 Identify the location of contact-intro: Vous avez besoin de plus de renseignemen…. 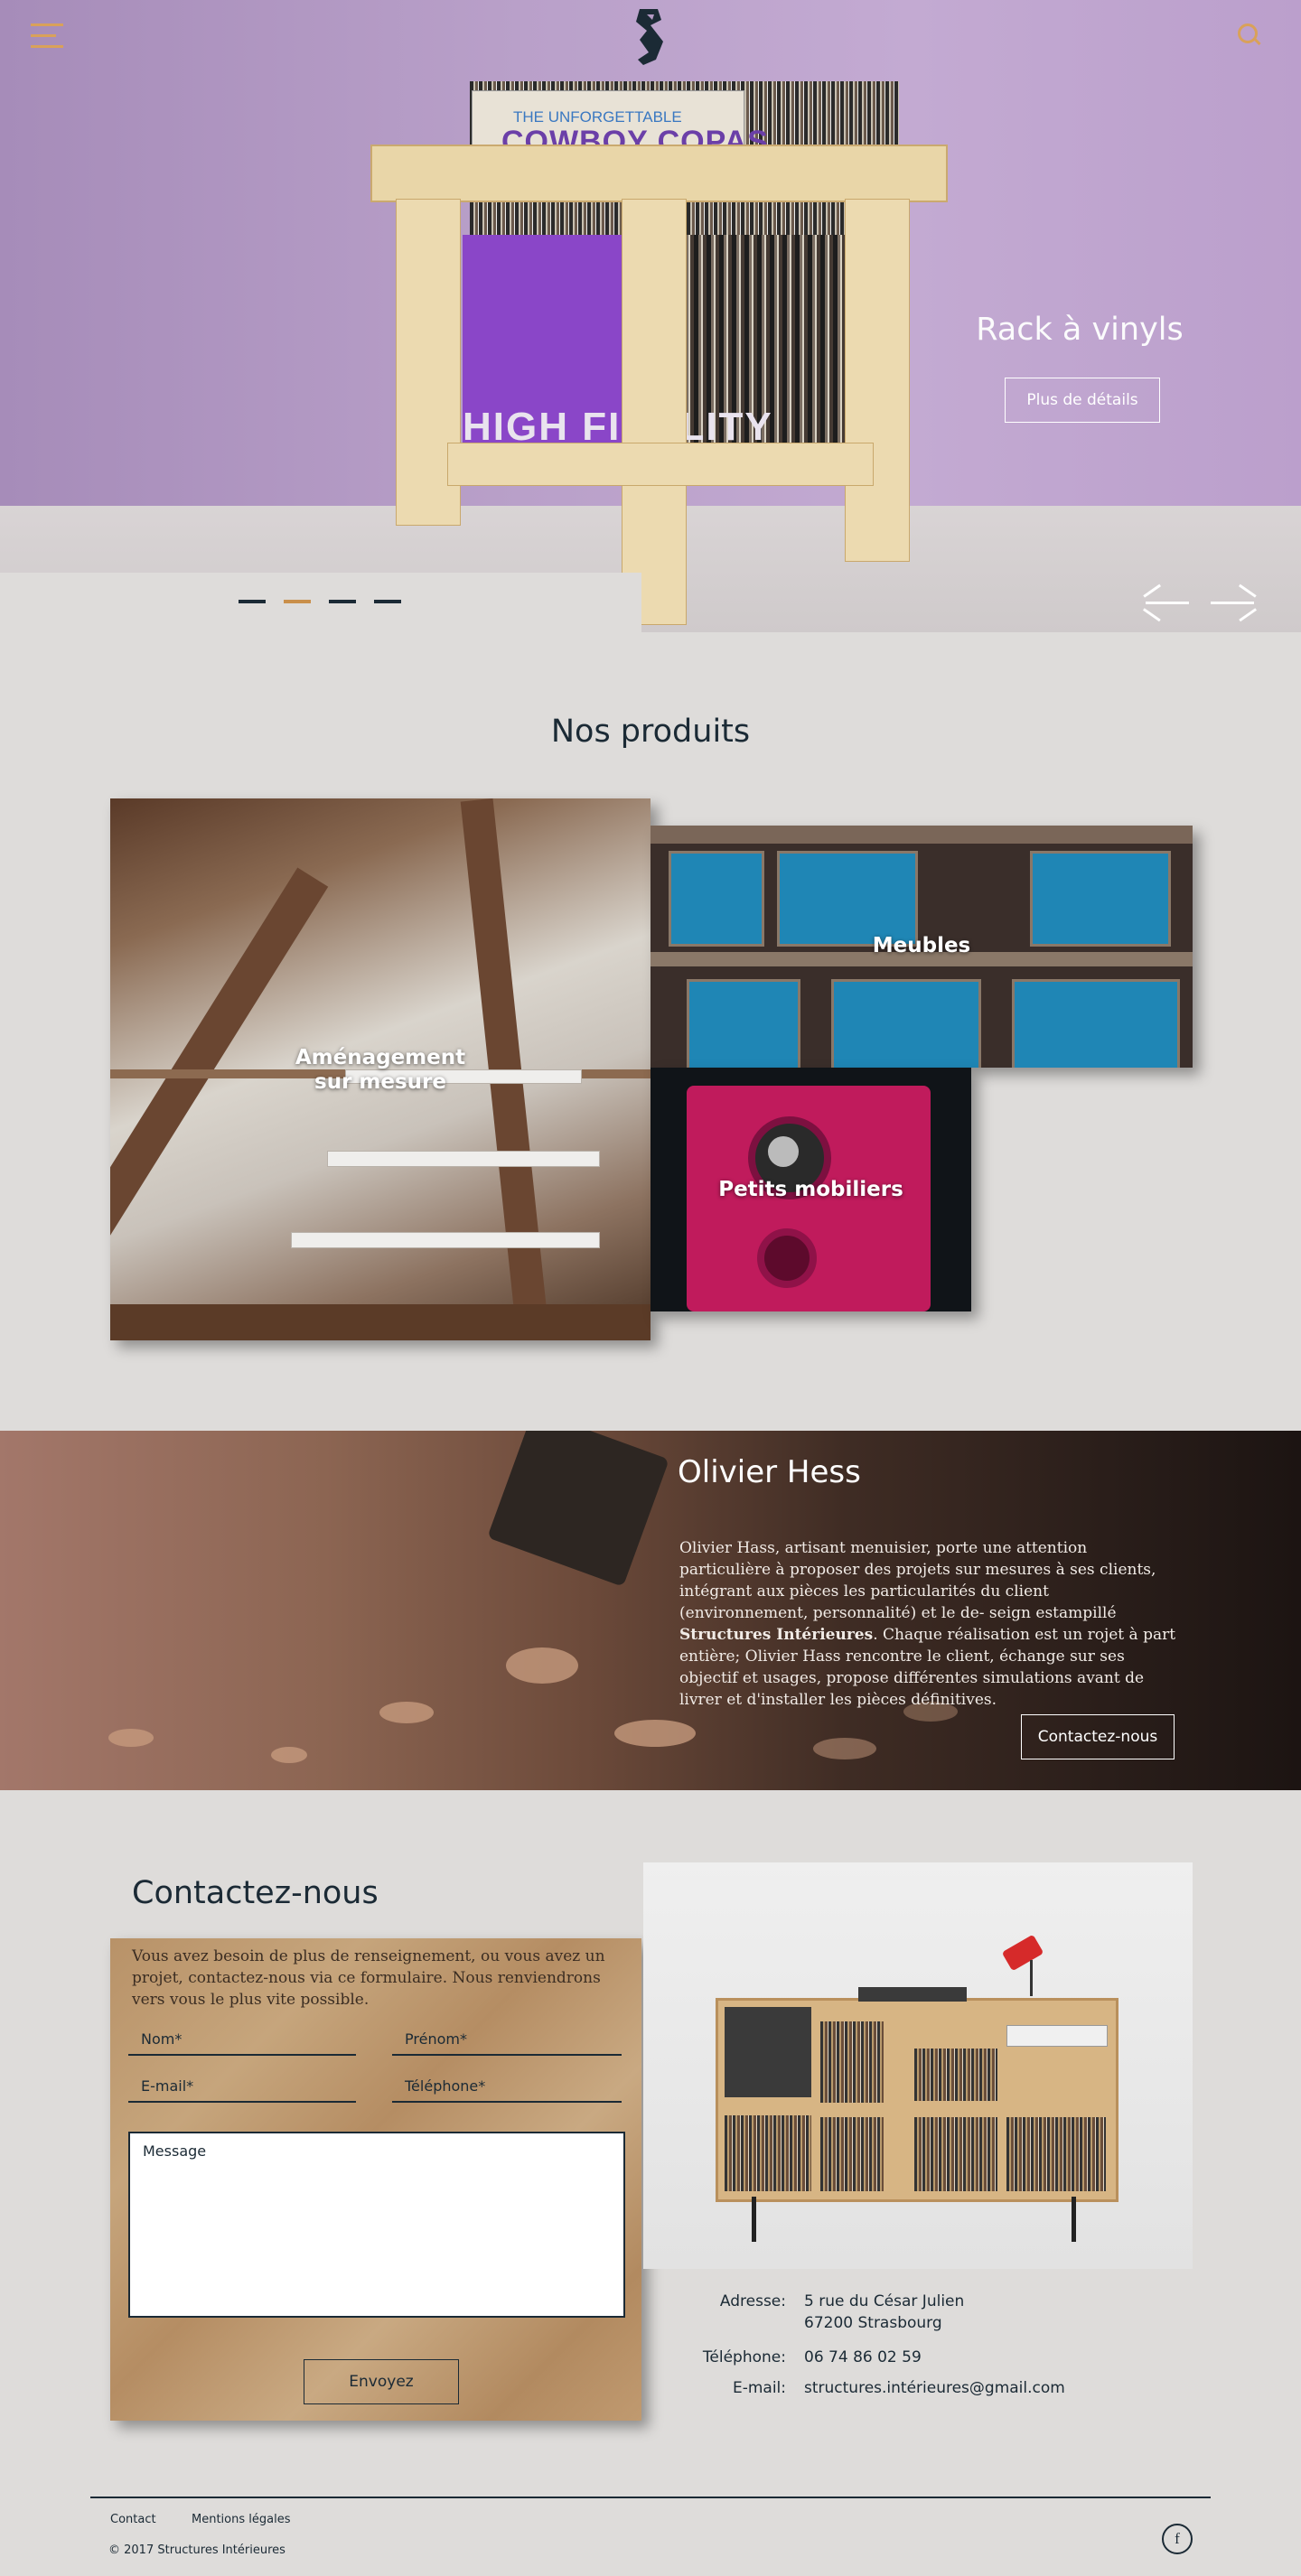
(368, 1978).